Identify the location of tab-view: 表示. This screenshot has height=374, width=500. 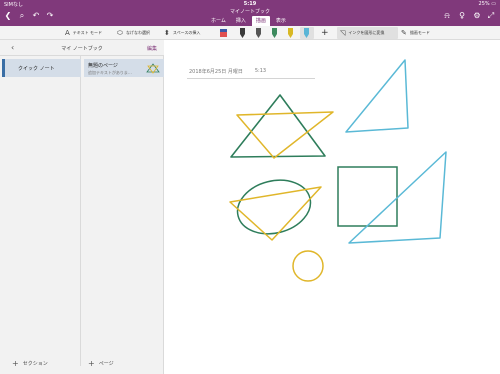
(281, 21).